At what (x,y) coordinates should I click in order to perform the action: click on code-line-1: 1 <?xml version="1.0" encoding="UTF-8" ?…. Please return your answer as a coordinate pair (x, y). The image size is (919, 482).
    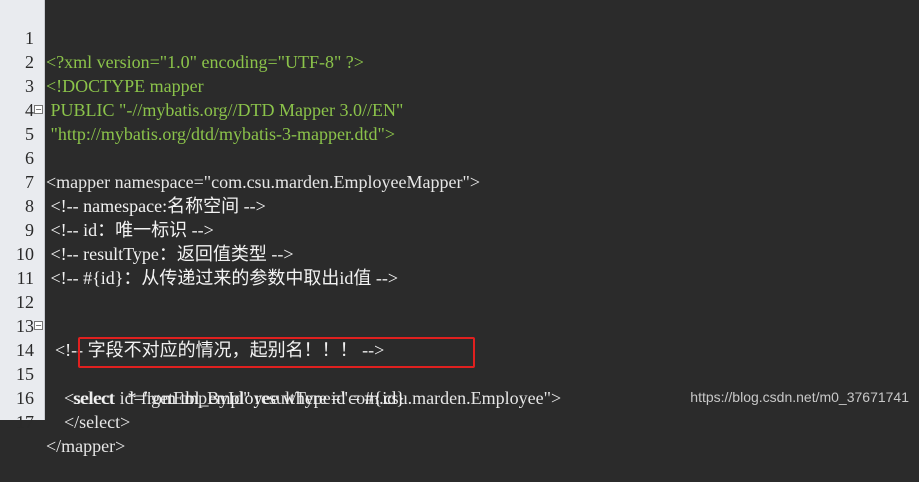
    Looking at the image, I should click on (459, 37).